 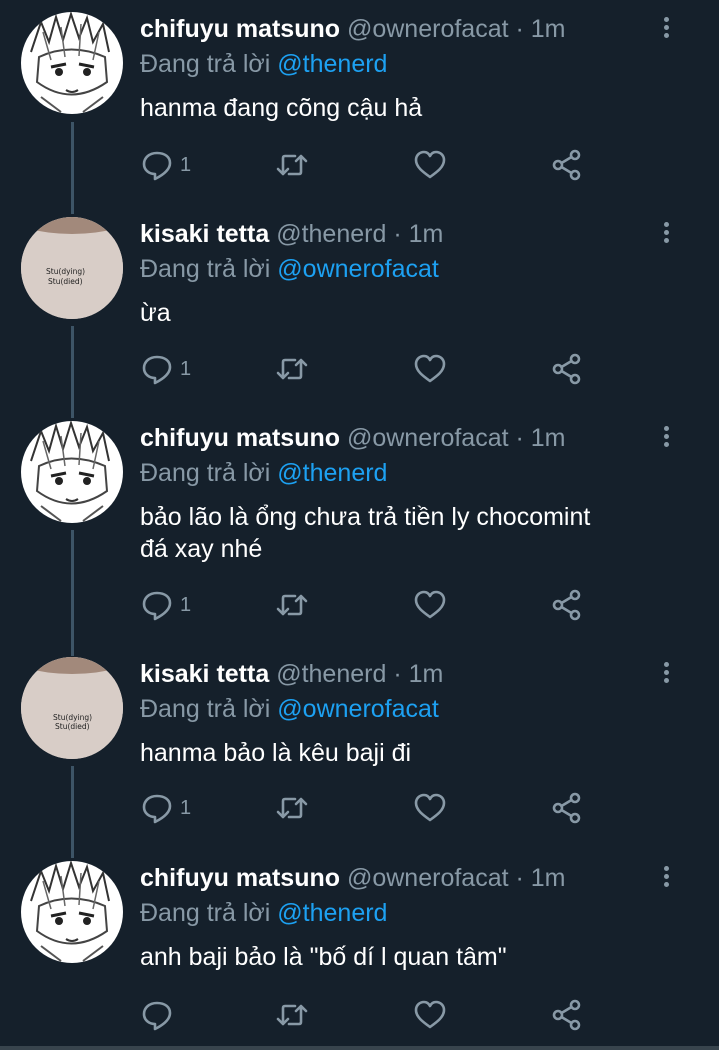 I want to click on tweet-text: anh baji bảo là "bố dí l quan tâm", so click(x=323, y=957).